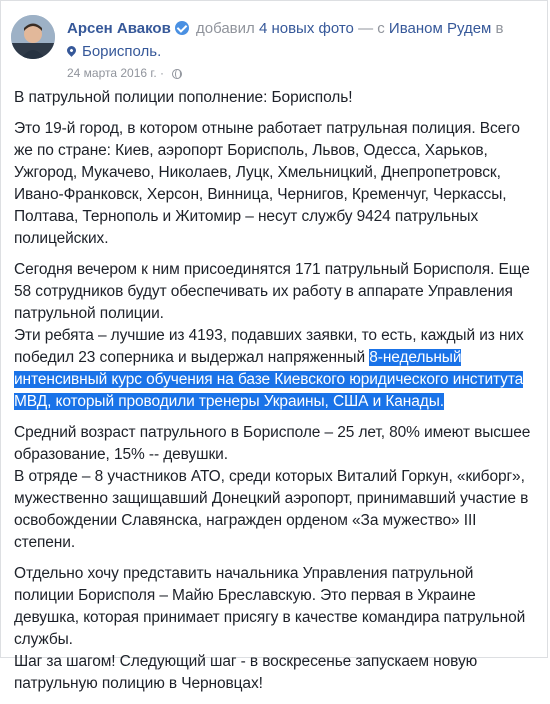  What do you see at coordinates (45, 542) in the screenshot?
I see `text-line: степени.` at bounding box center [45, 542].